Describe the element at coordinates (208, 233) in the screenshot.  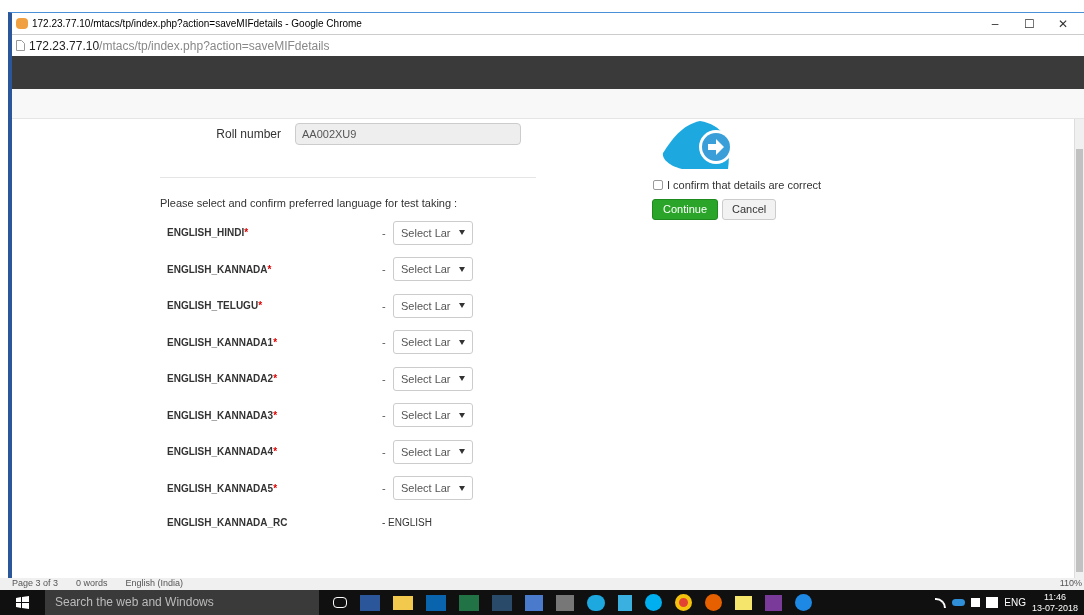
I see `language-label: ENGLISH_HINDI*` at that location.